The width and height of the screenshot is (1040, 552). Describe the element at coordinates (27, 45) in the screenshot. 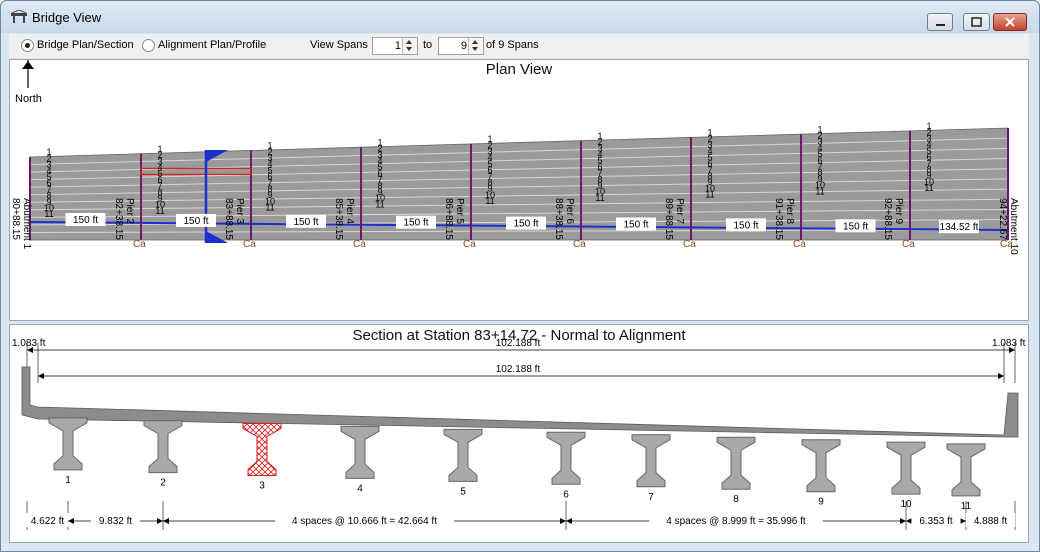

I see `bridge-plan-section-radio` at that location.